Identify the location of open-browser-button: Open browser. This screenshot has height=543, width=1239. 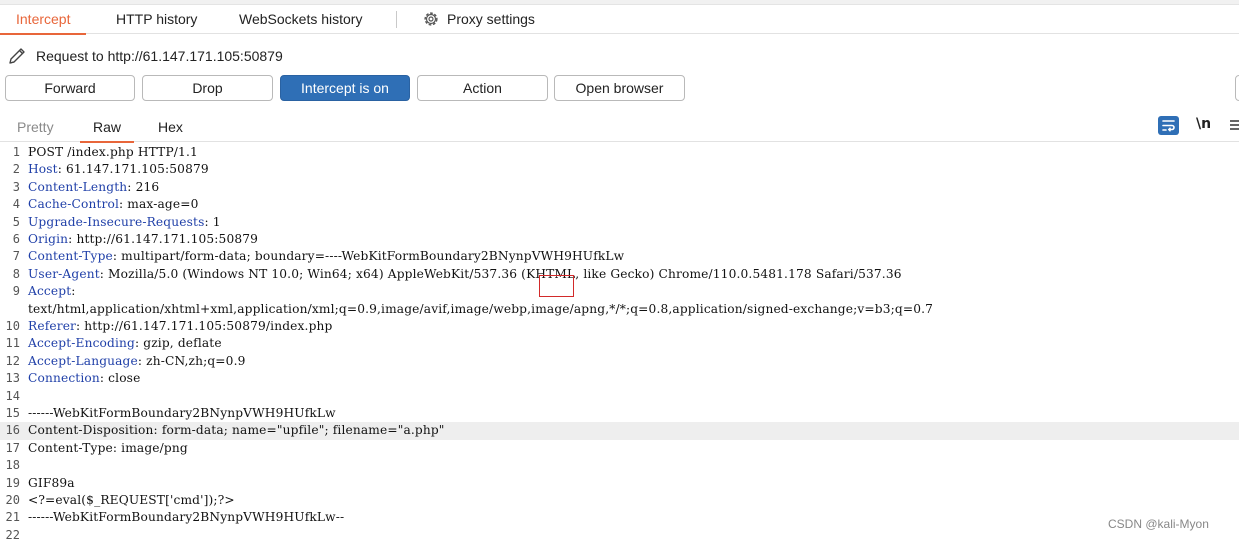
(619, 88).